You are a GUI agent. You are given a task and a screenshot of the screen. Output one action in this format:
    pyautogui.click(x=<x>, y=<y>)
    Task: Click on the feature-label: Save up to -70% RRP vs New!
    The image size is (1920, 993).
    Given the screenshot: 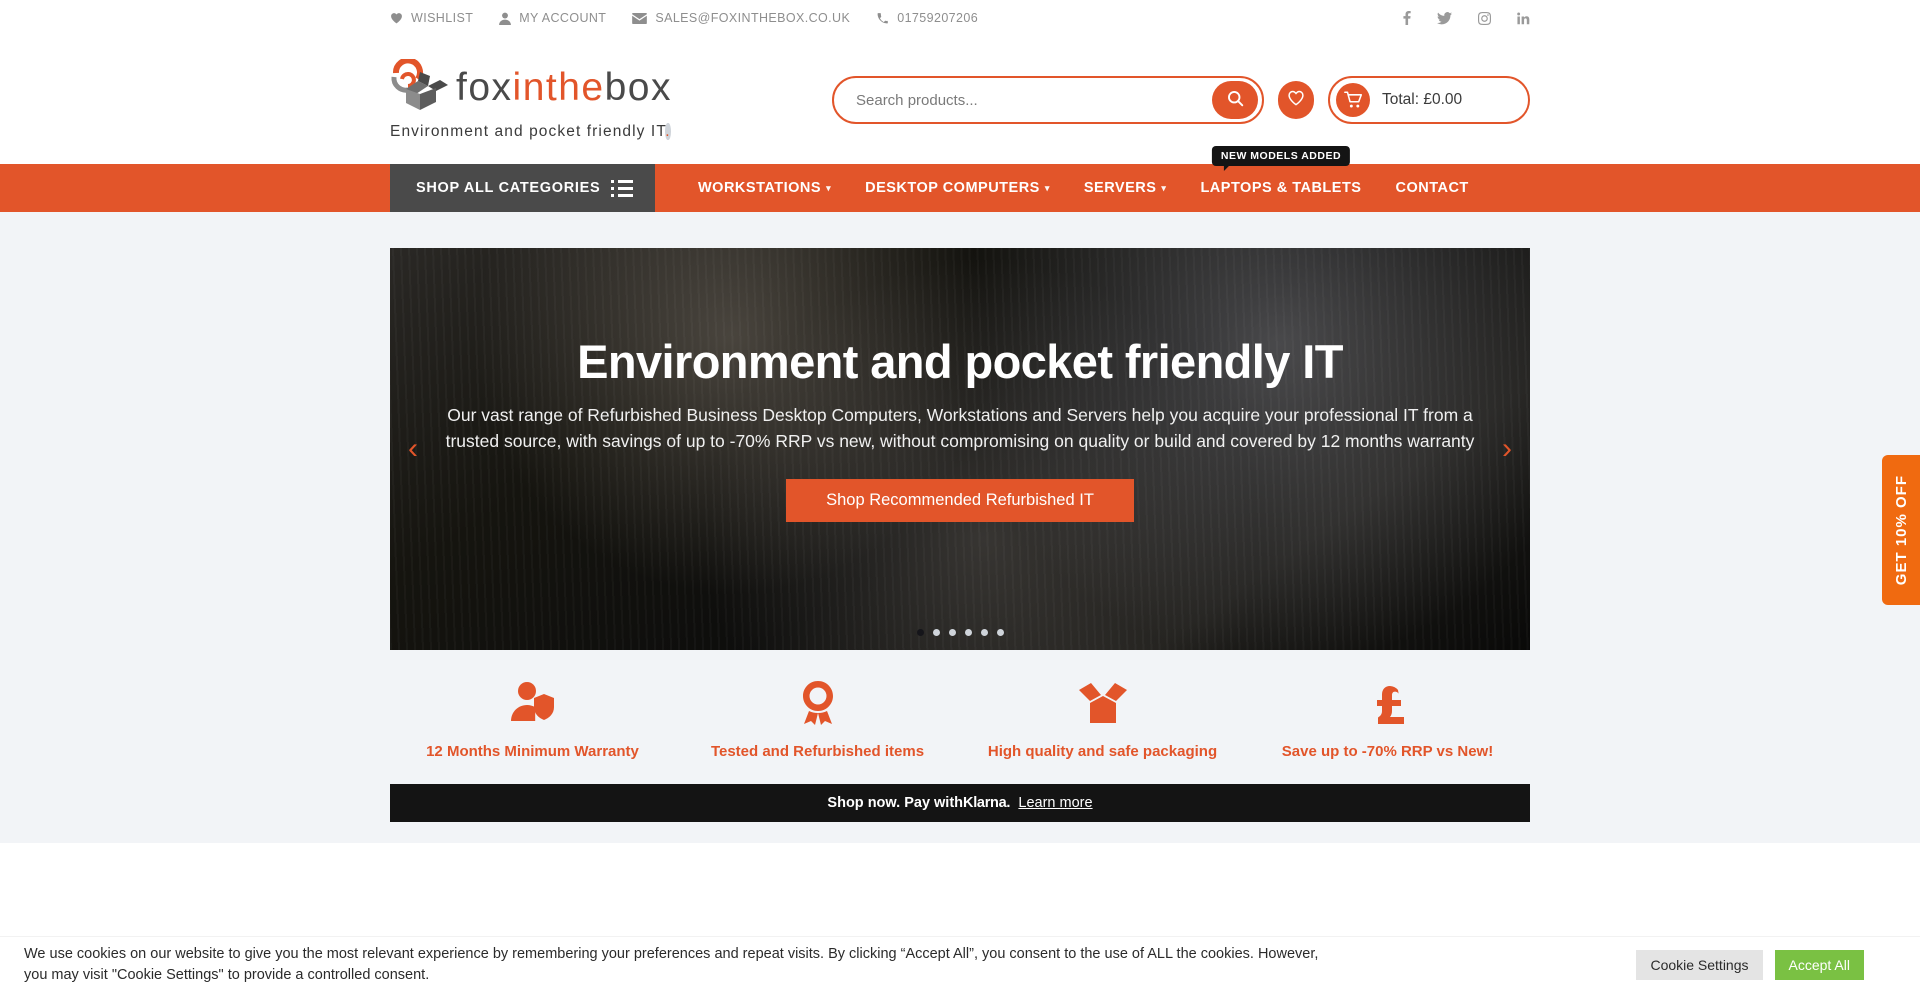 What is the action you would take?
    pyautogui.click(x=1387, y=751)
    